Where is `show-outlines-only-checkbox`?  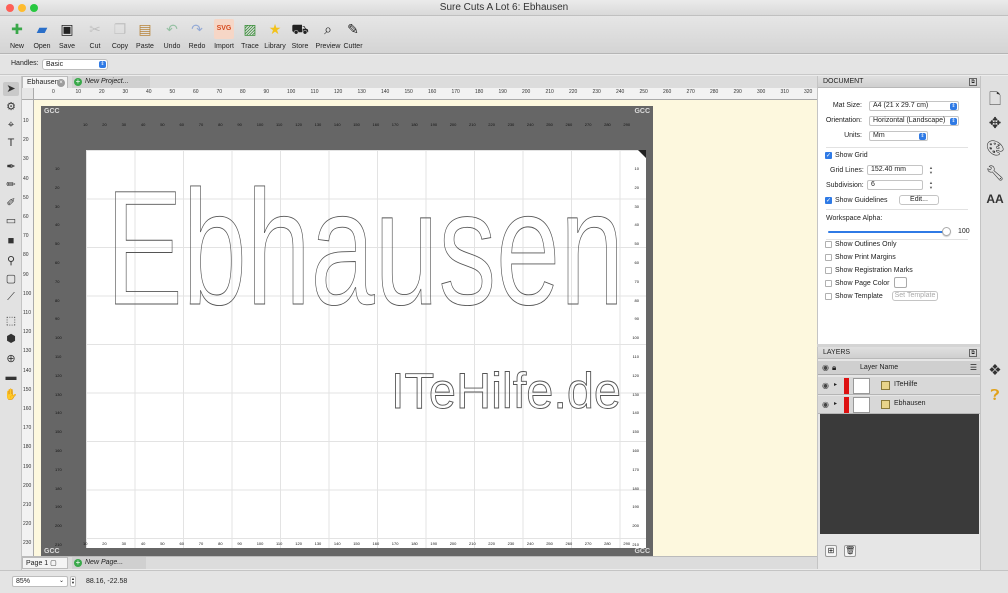
show-outlines-only-checkbox is located at coordinates (828, 244).